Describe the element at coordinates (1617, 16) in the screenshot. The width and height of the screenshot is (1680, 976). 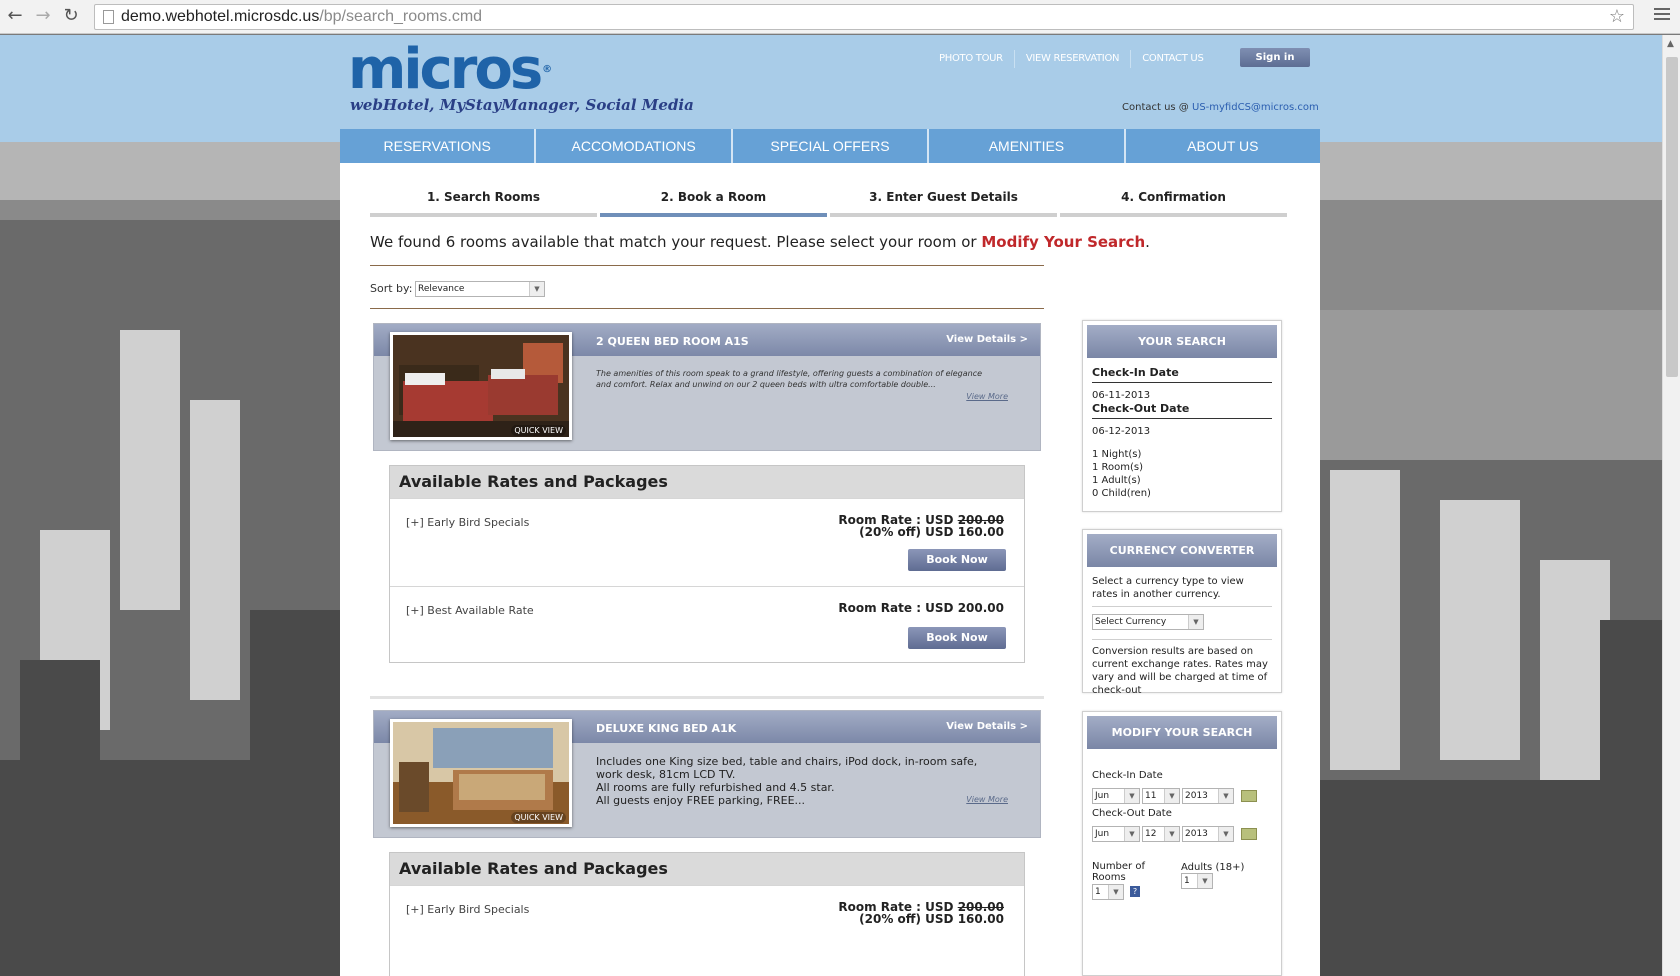
I see `bookmark-star-icon: ☆` at that location.